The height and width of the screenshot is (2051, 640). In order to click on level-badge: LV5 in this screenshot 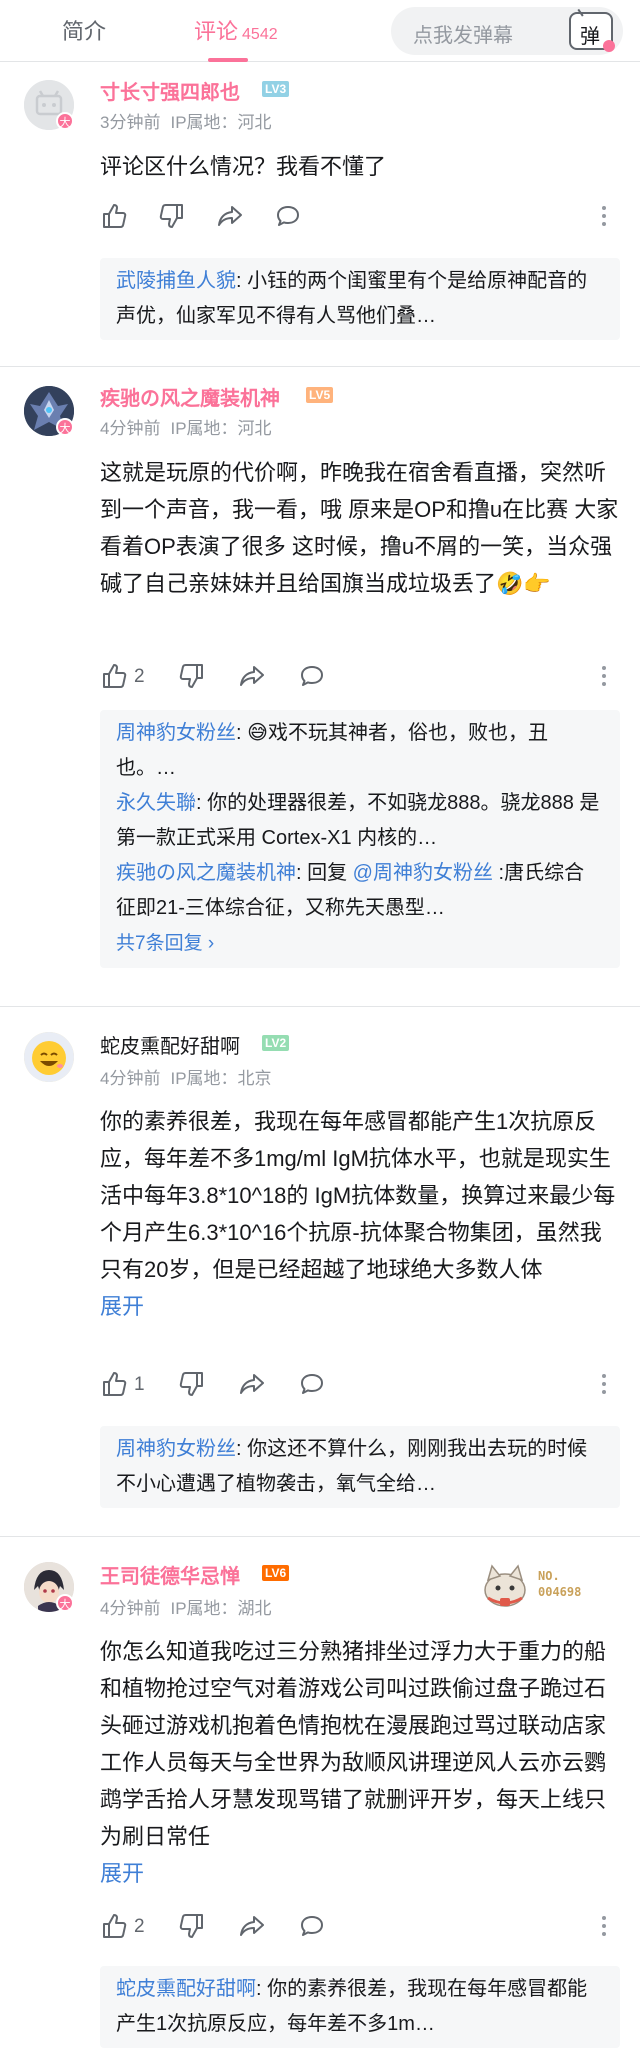, I will do `click(320, 395)`.